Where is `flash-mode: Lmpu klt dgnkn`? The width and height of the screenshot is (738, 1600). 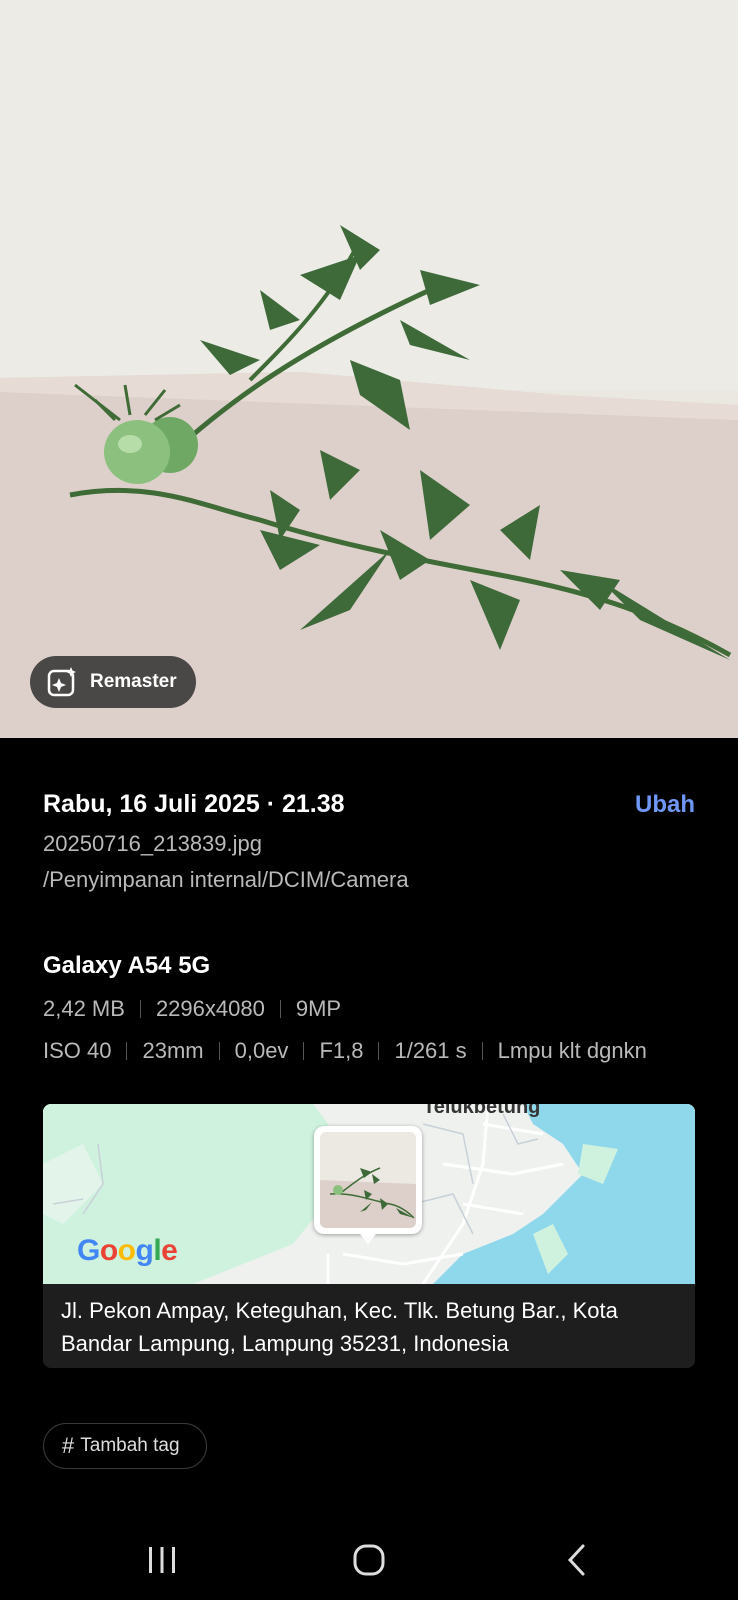 flash-mode: Lmpu klt dgnkn is located at coordinates (572, 1050).